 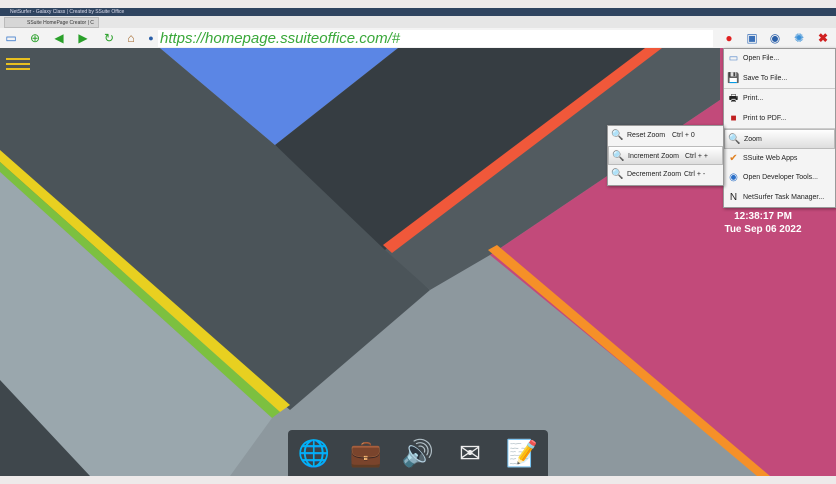 What do you see at coordinates (753, 139) in the screenshot?
I see `menu-label: Zoom` at bounding box center [753, 139].